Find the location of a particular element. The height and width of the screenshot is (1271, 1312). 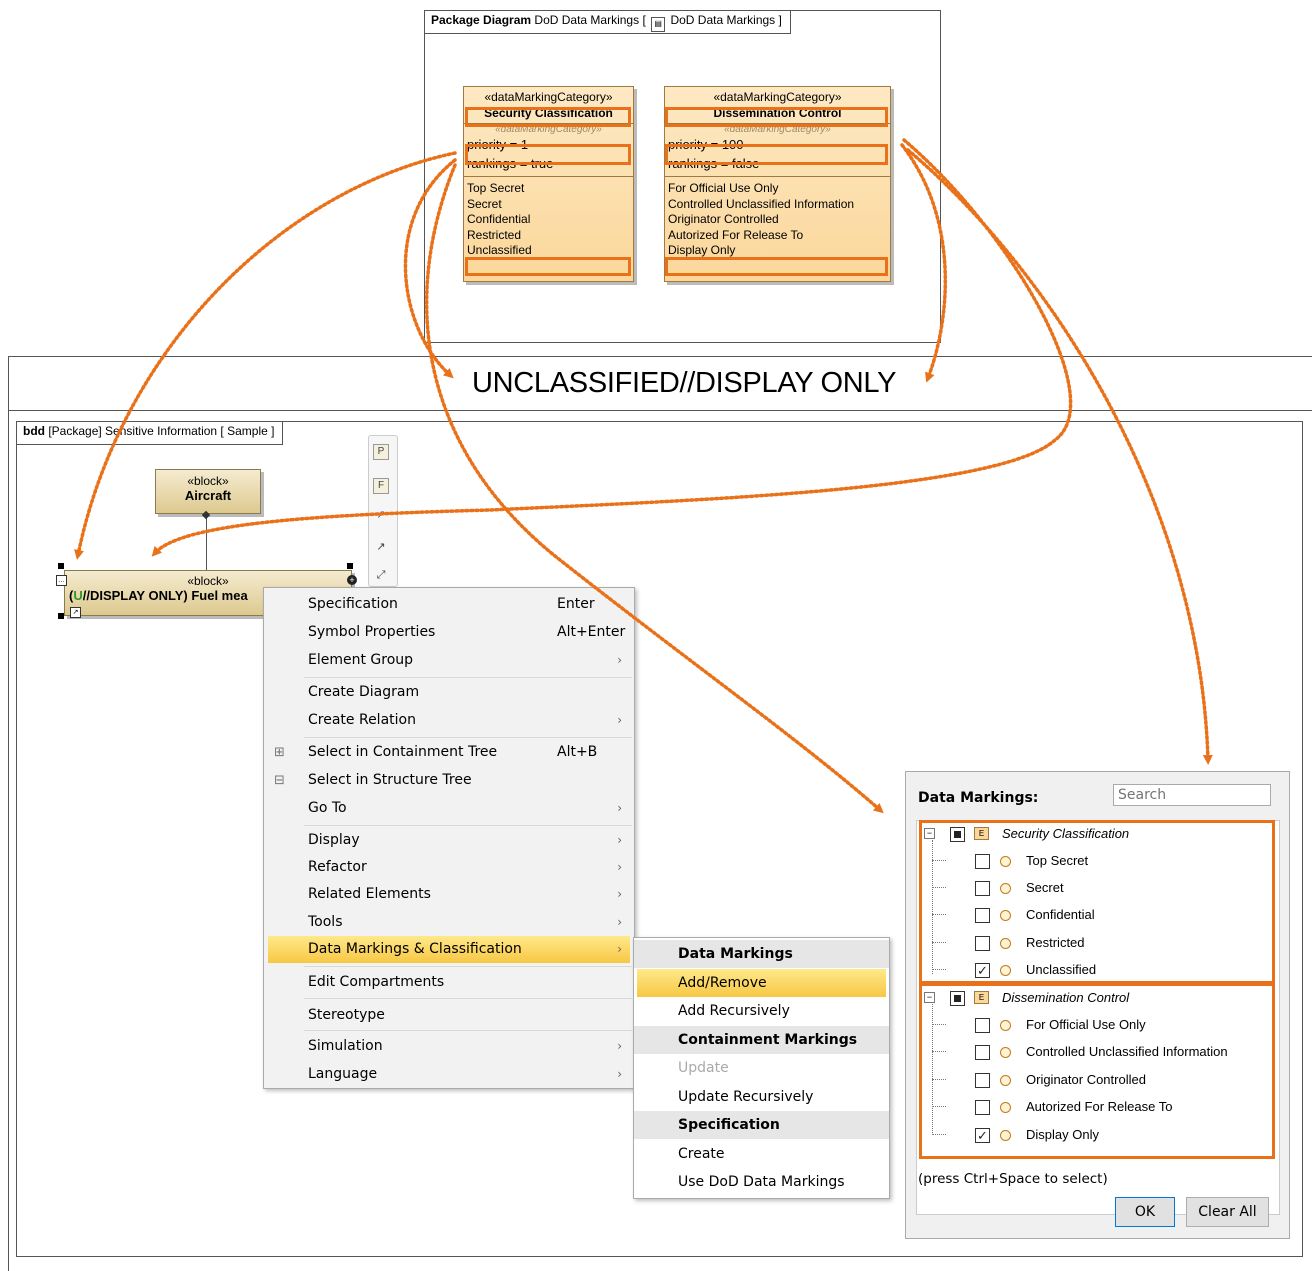

add-icon: + is located at coordinates (352, 580).